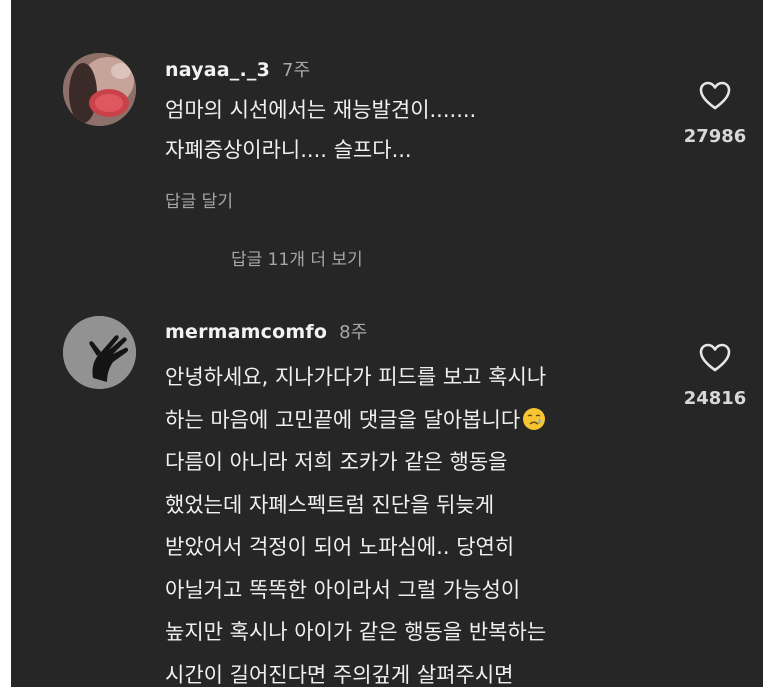  Describe the element at coordinates (266, 331) in the screenshot. I see `comment-username: mermamcomfo 8주` at that location.